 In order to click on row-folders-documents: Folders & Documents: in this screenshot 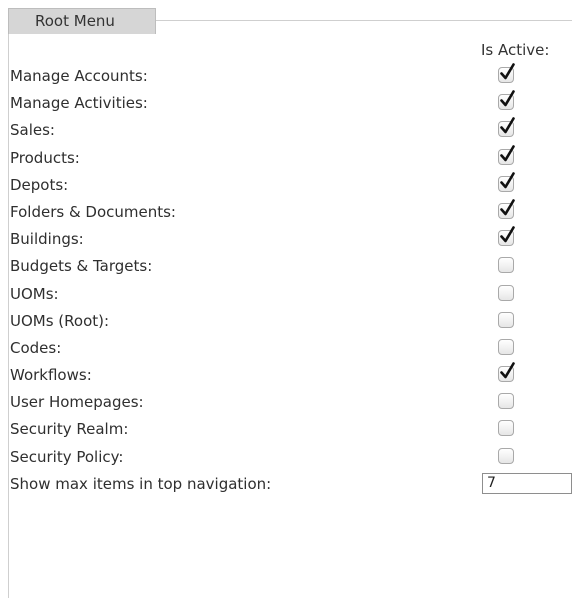, I will do `click(290, 211)`.